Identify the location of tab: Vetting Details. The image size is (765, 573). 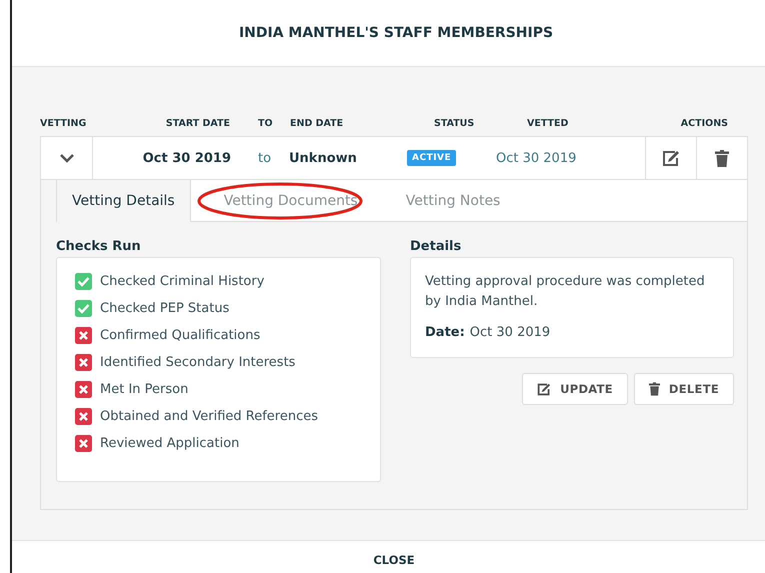
(124, 201).